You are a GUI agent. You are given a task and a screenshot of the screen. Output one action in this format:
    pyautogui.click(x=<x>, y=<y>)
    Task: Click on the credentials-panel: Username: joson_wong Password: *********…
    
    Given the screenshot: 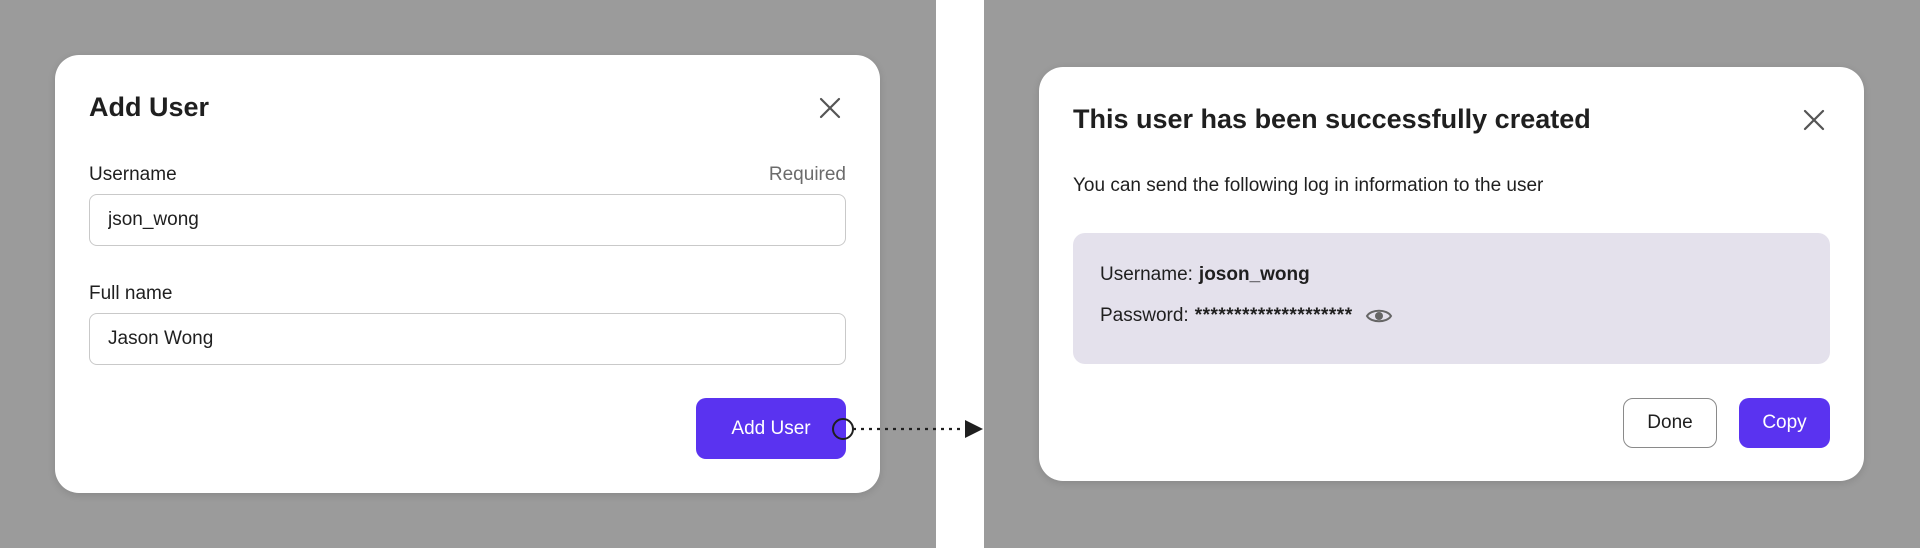 What is the action you would take?
    pyautogui.click(x=1451, y=298)
    